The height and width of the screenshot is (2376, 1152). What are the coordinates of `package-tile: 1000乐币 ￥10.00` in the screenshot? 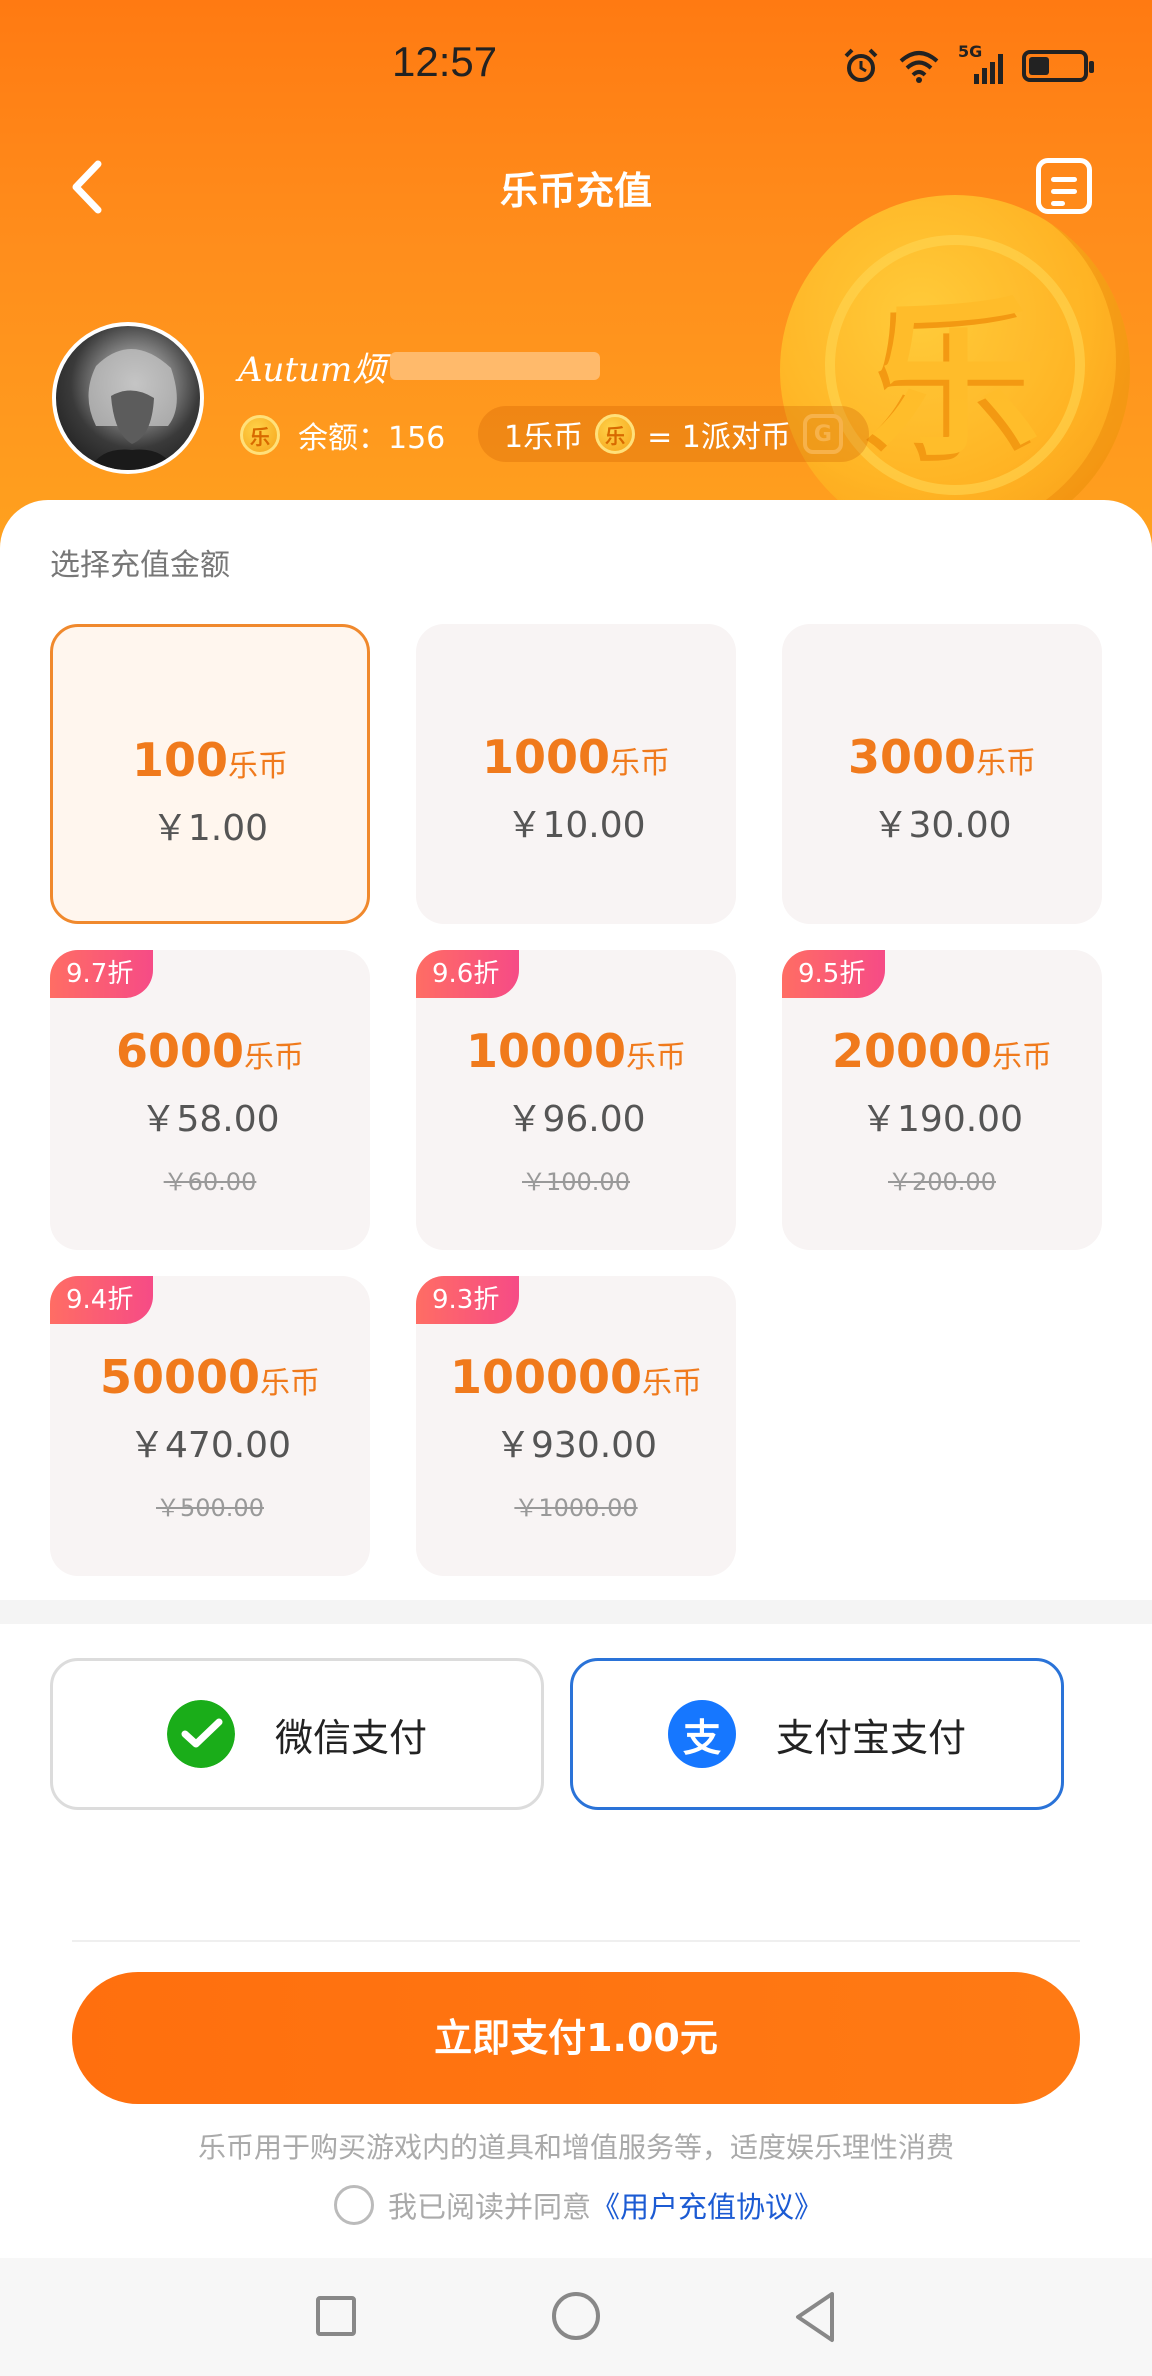 It's located at (576, 774).